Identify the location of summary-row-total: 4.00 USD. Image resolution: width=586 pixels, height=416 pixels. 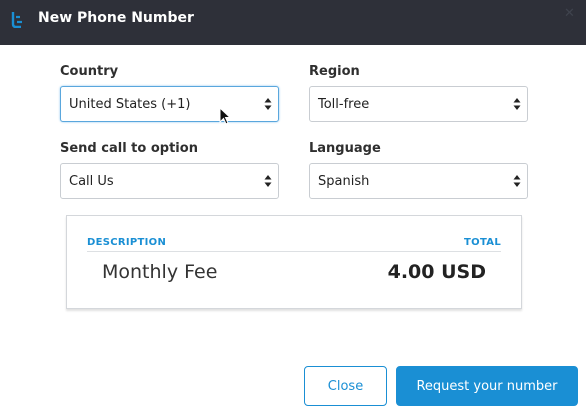
(436, 272).